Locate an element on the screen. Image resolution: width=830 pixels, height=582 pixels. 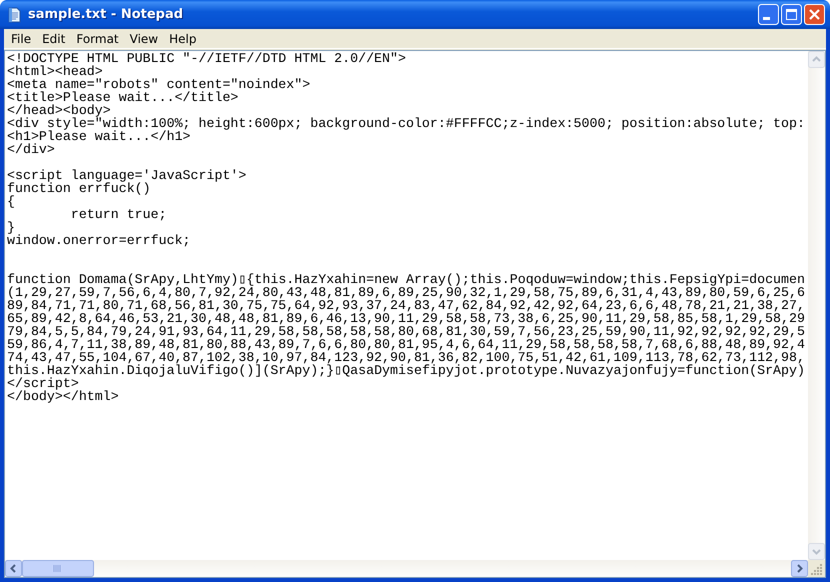
scroll-right-button is located at coordinates (799, 568).